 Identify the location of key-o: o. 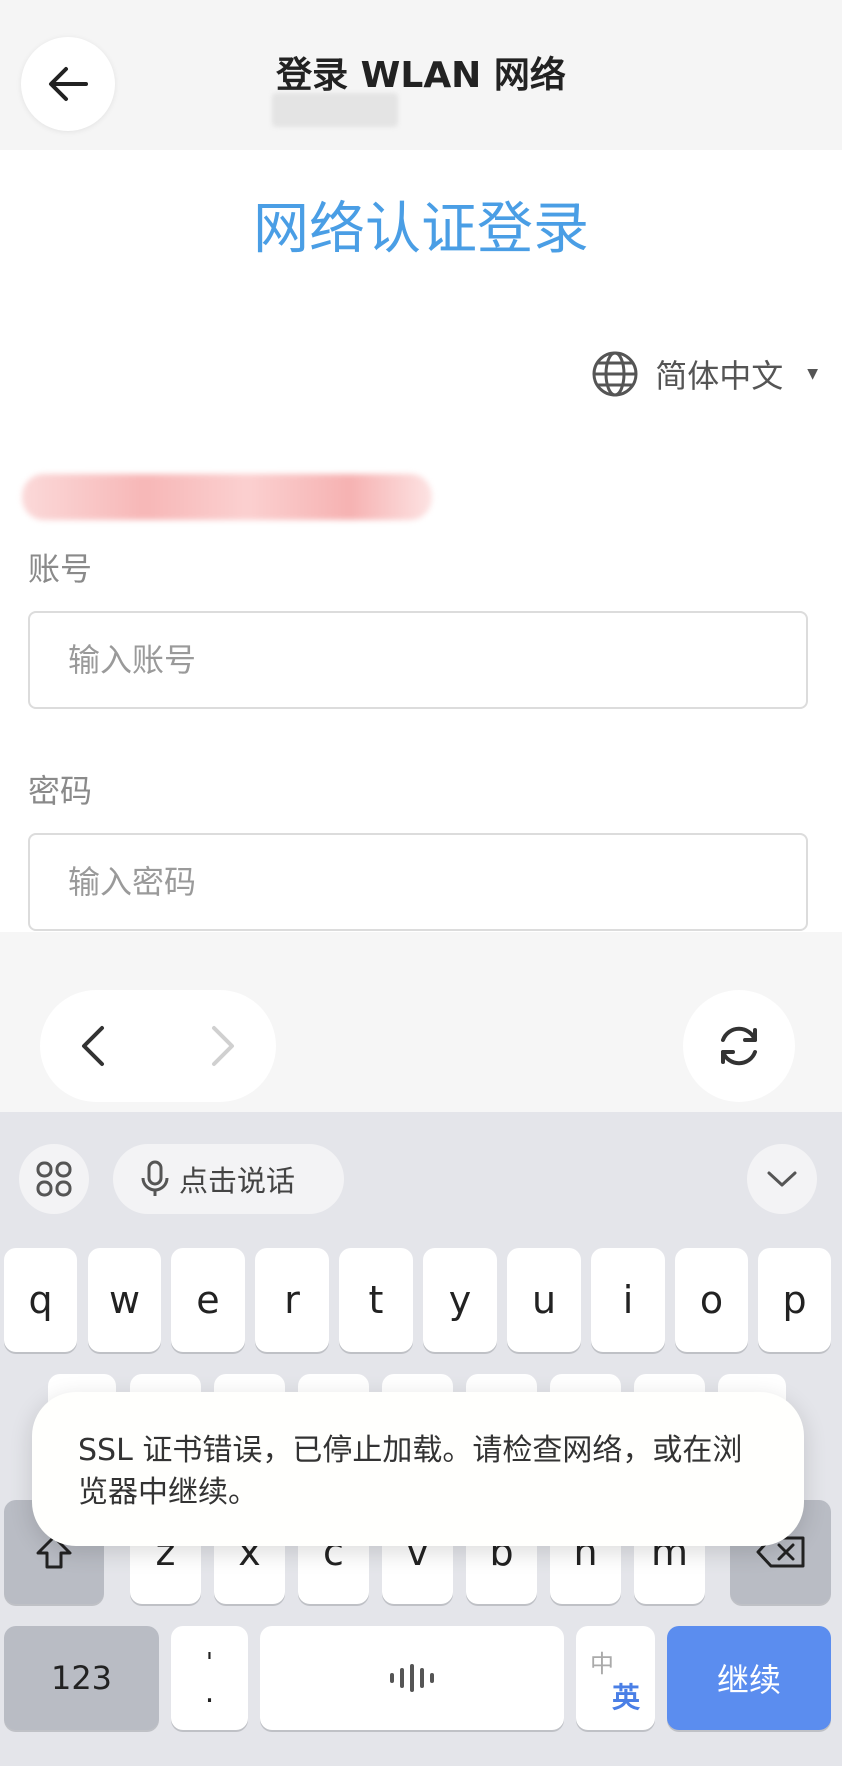
(711, 1300).